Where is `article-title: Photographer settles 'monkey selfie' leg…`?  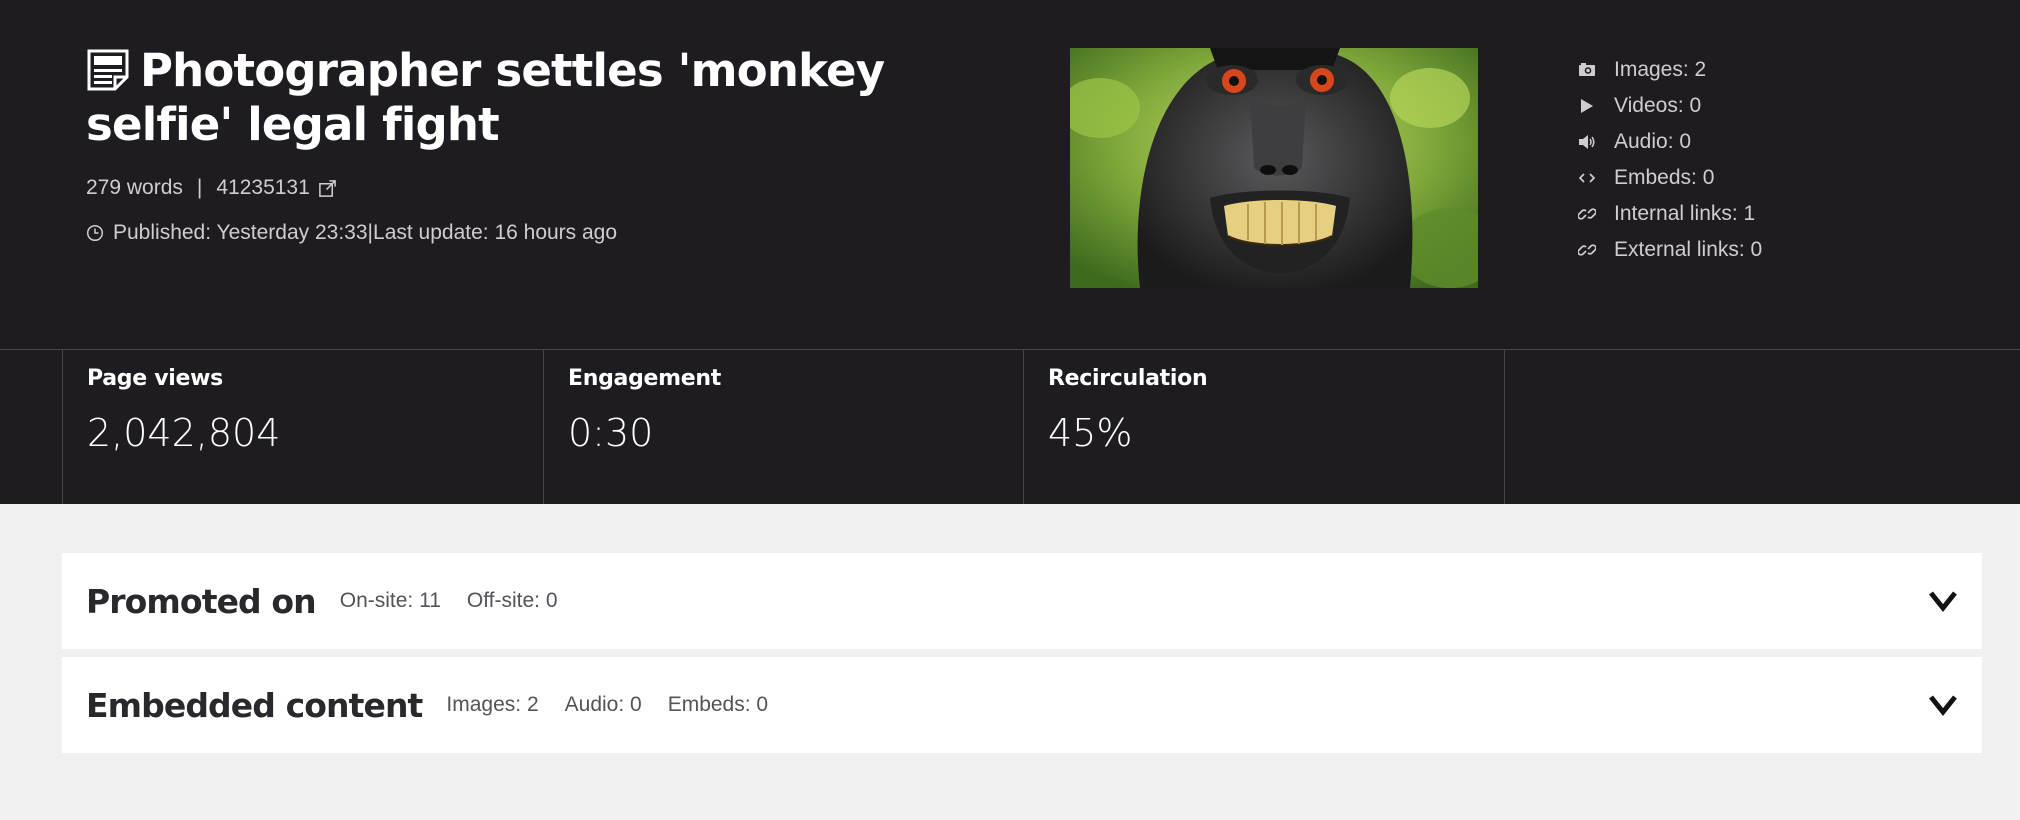 article-title: Photographer settles 'monkey selfie' leg… is located at coordinates (551, 98).